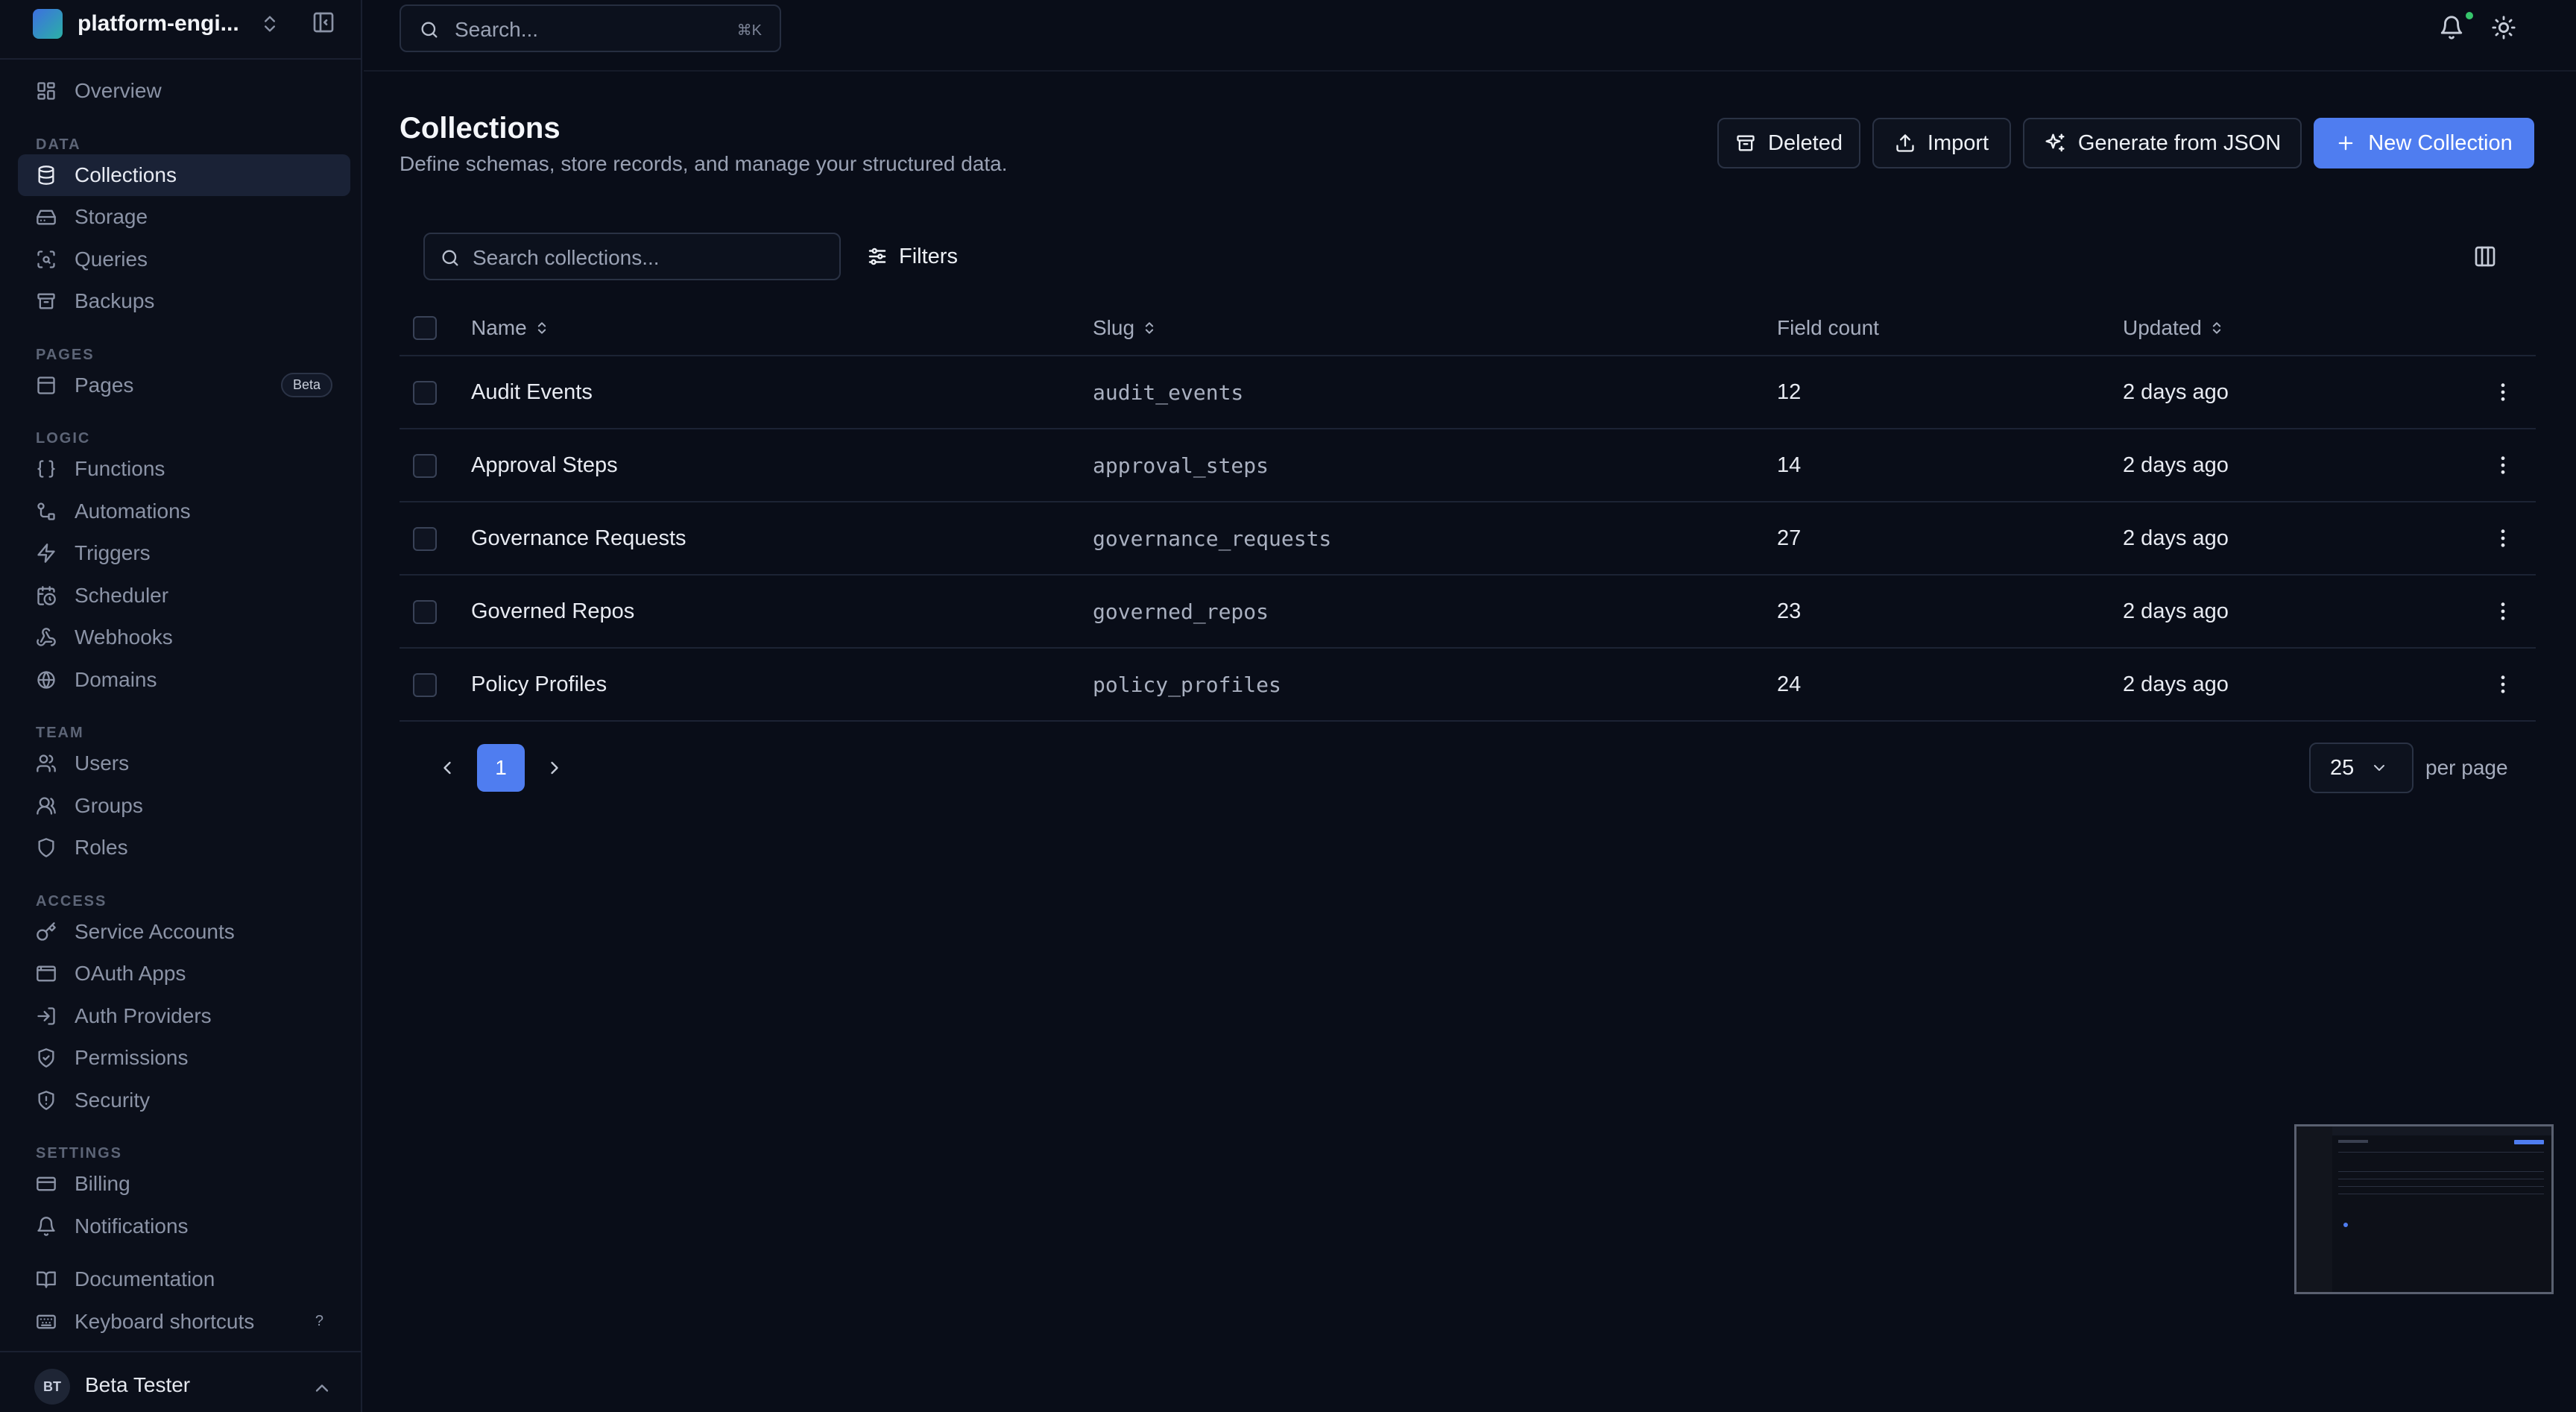  What do you see at coordinates (1789, 465) in the screenshot?
I see `field-count: 14` at bounding box center [1789, 465].